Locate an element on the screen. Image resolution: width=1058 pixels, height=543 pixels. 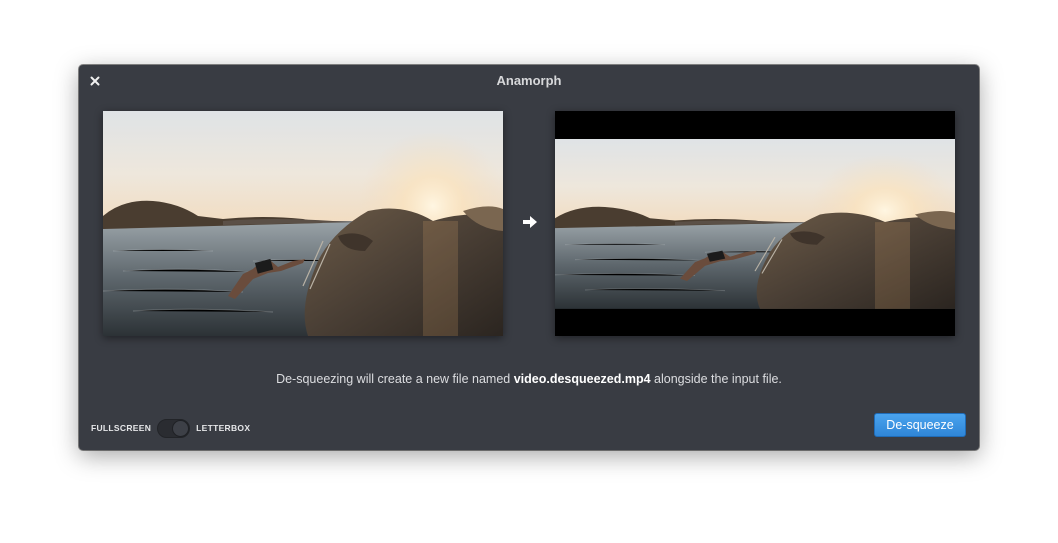
window-title: Anamorph is located at coordinates (529, 80).